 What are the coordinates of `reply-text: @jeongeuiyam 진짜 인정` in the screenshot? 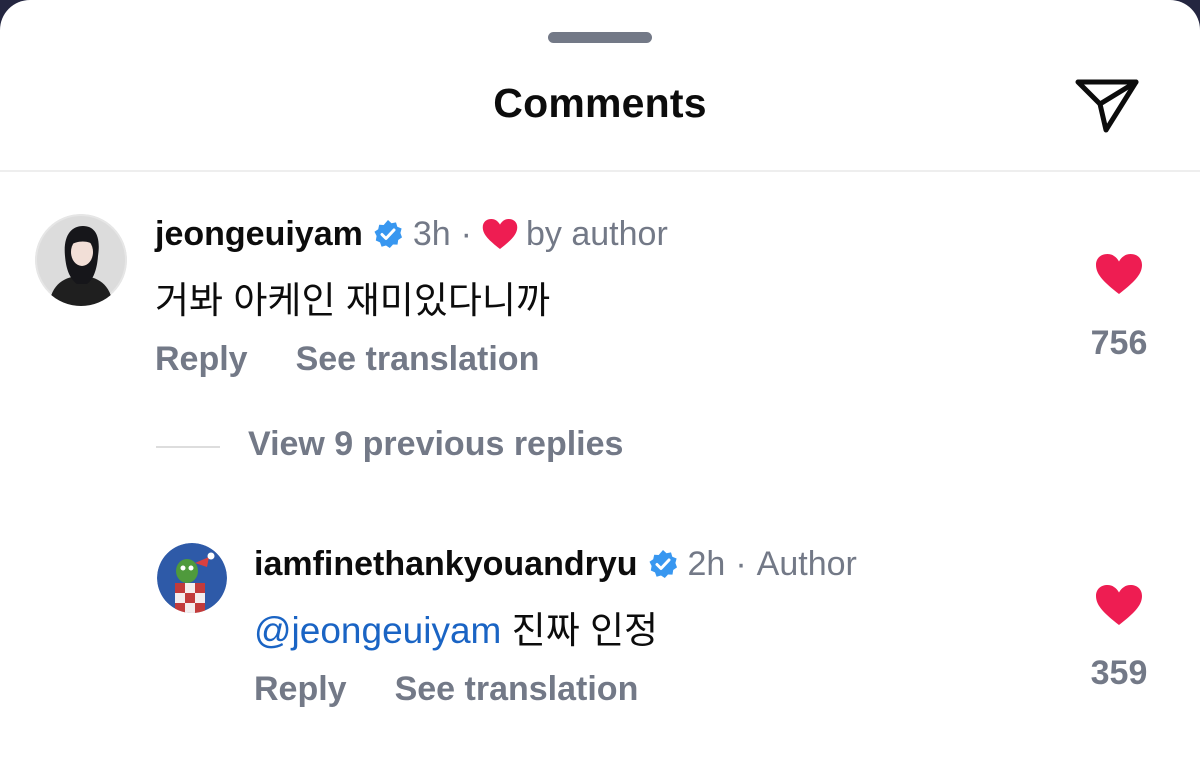 It's located at (456, 627).